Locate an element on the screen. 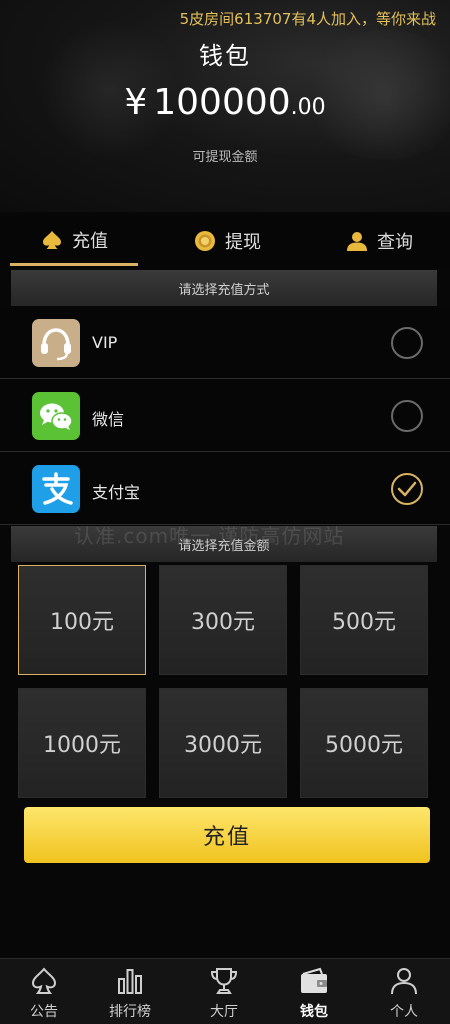 This screenshot has width=450, height=1024. alipay-icon is located at coordinates (56, 489).